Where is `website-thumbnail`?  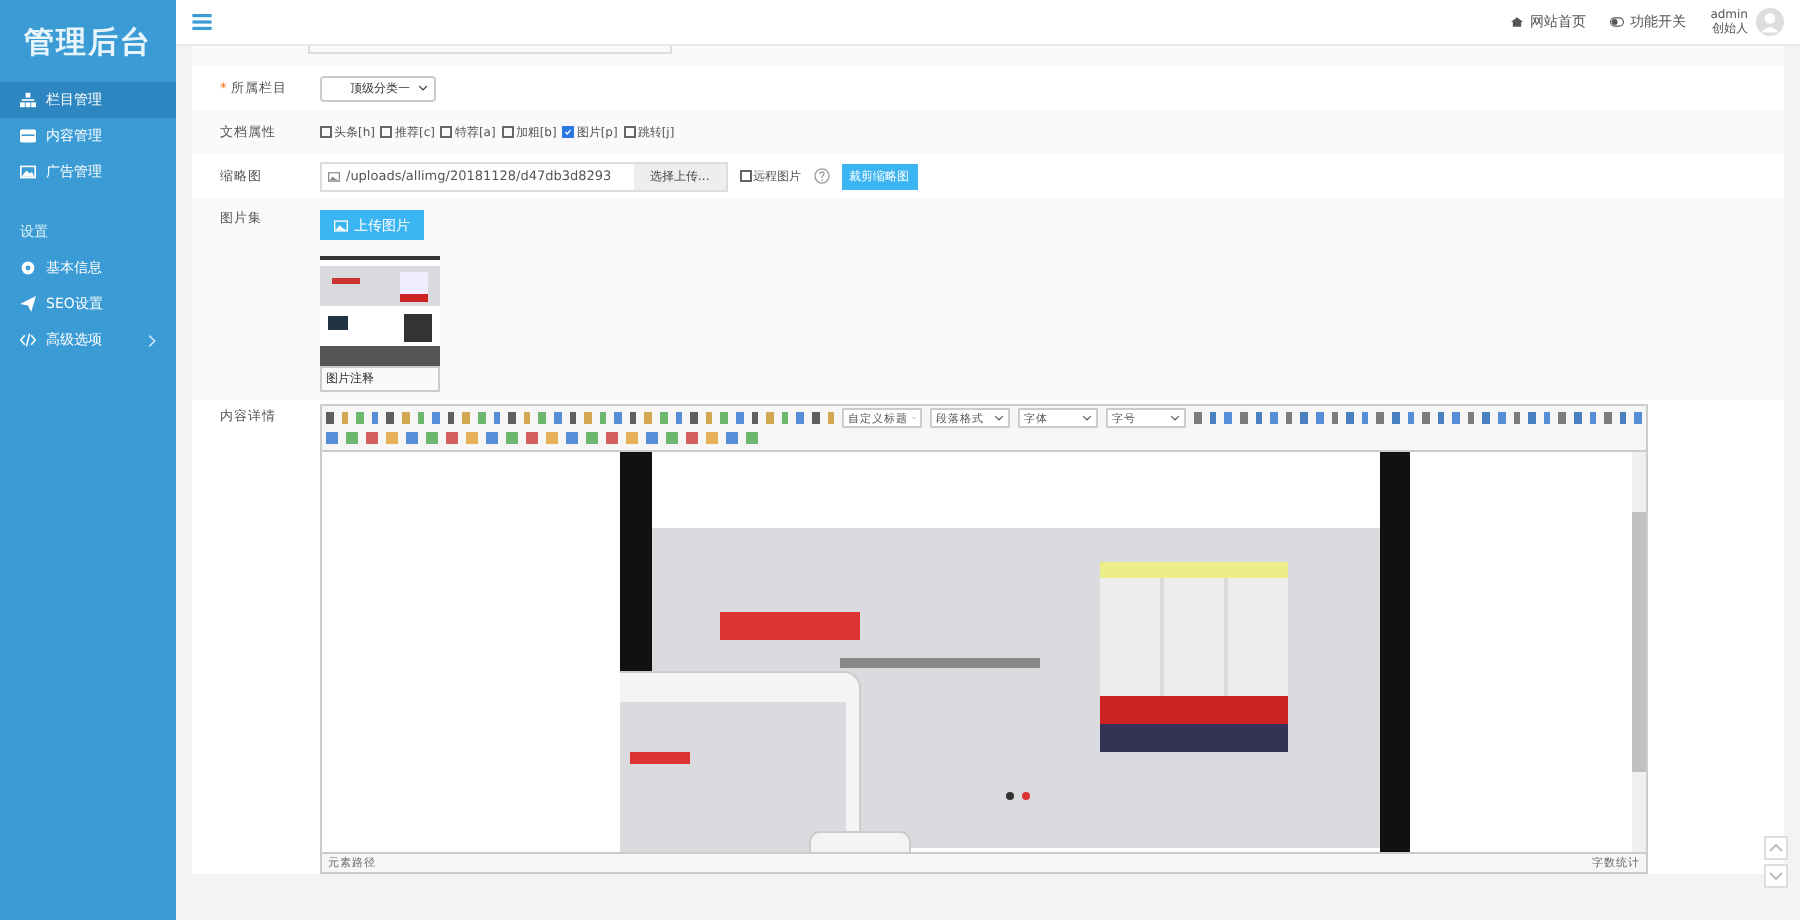
website-thumbnail is located at coordinates (380, 311).